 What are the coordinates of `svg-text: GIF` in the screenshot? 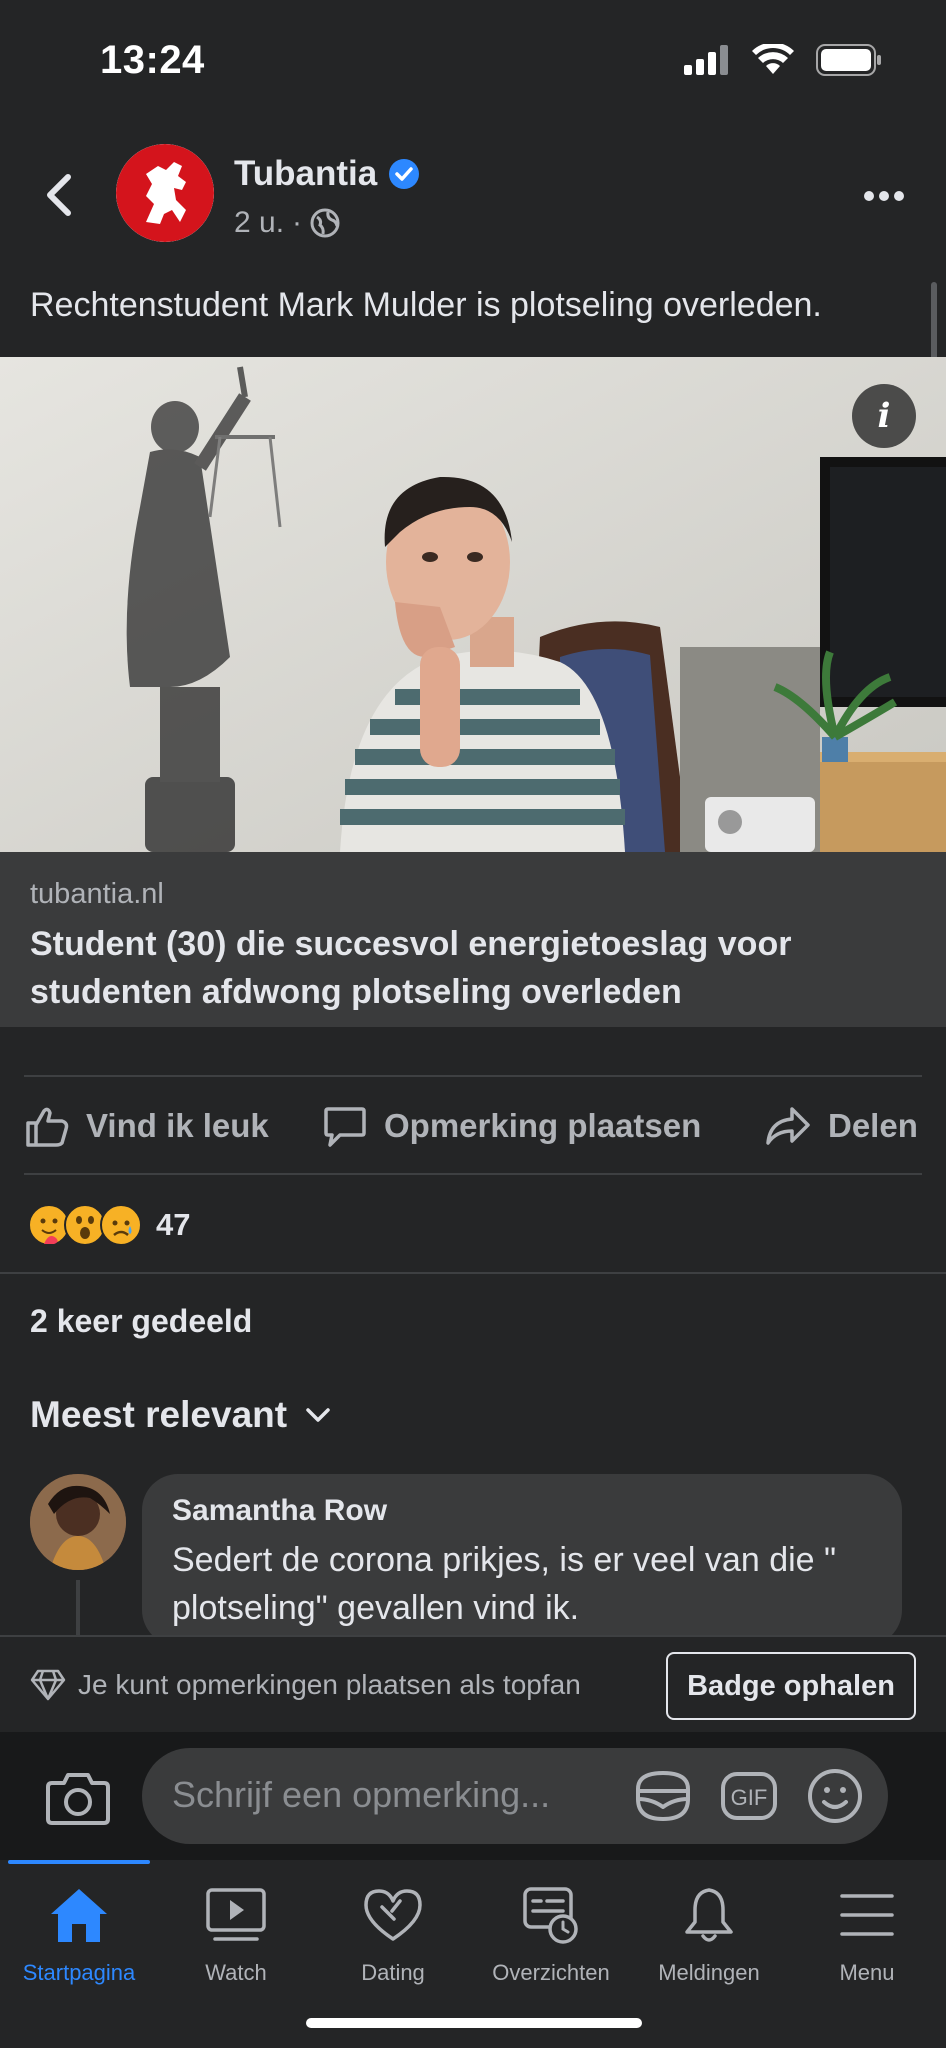 It's located at (749, 1797).